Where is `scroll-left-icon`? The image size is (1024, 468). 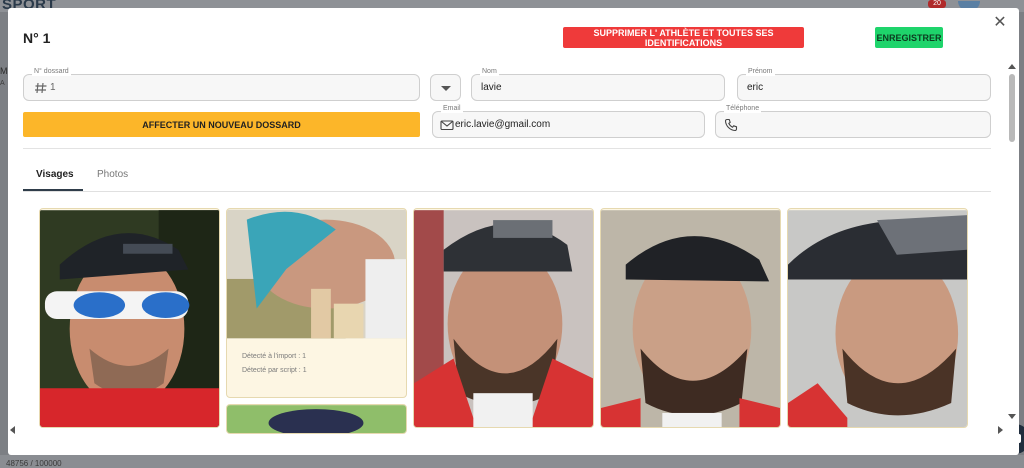
scroll-left-icon is located at coordinates (12, 430).